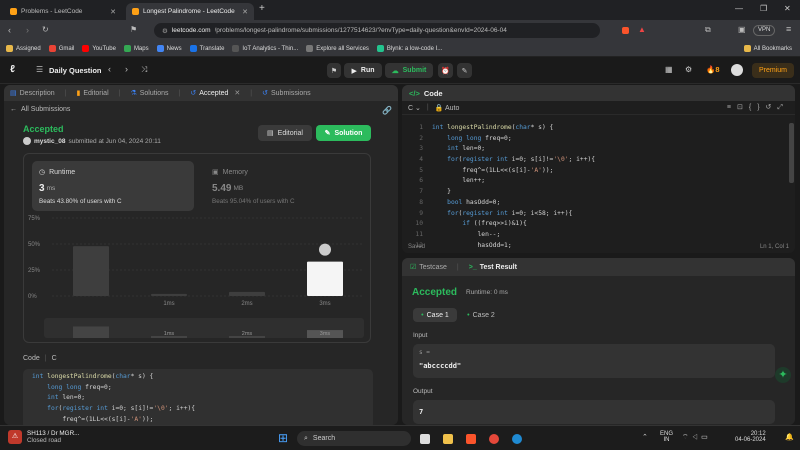 The height and width of the screenshot is (450, 800). I want to click on bookmark-gmail: Gmail, so click(61, 48).